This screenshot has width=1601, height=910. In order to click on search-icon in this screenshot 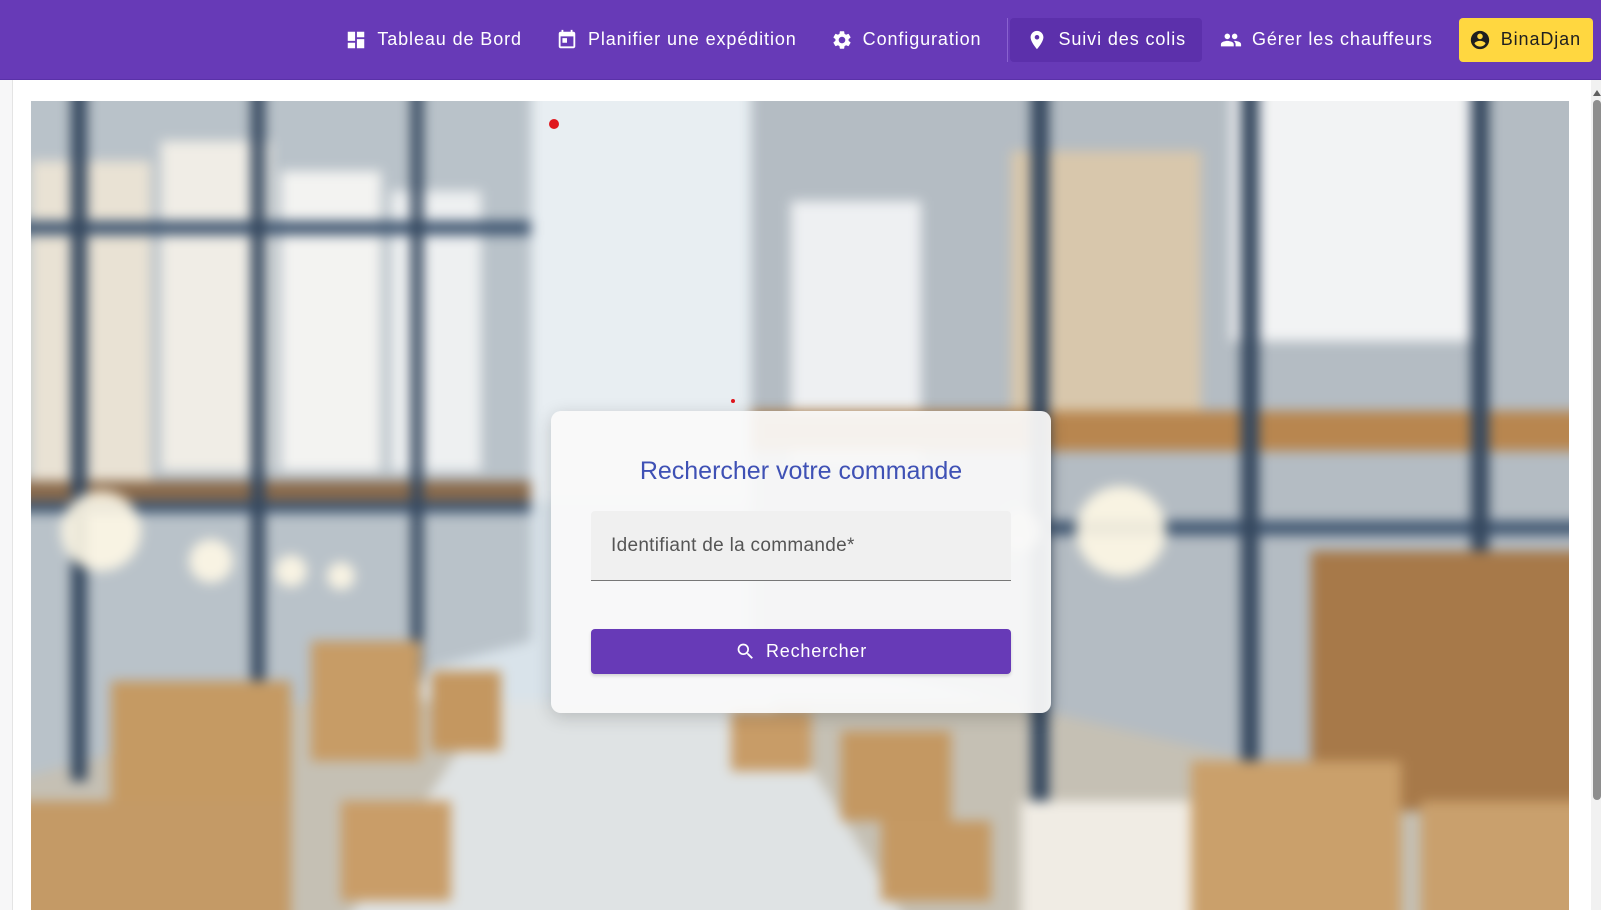, I will do `click(745, 651)`.